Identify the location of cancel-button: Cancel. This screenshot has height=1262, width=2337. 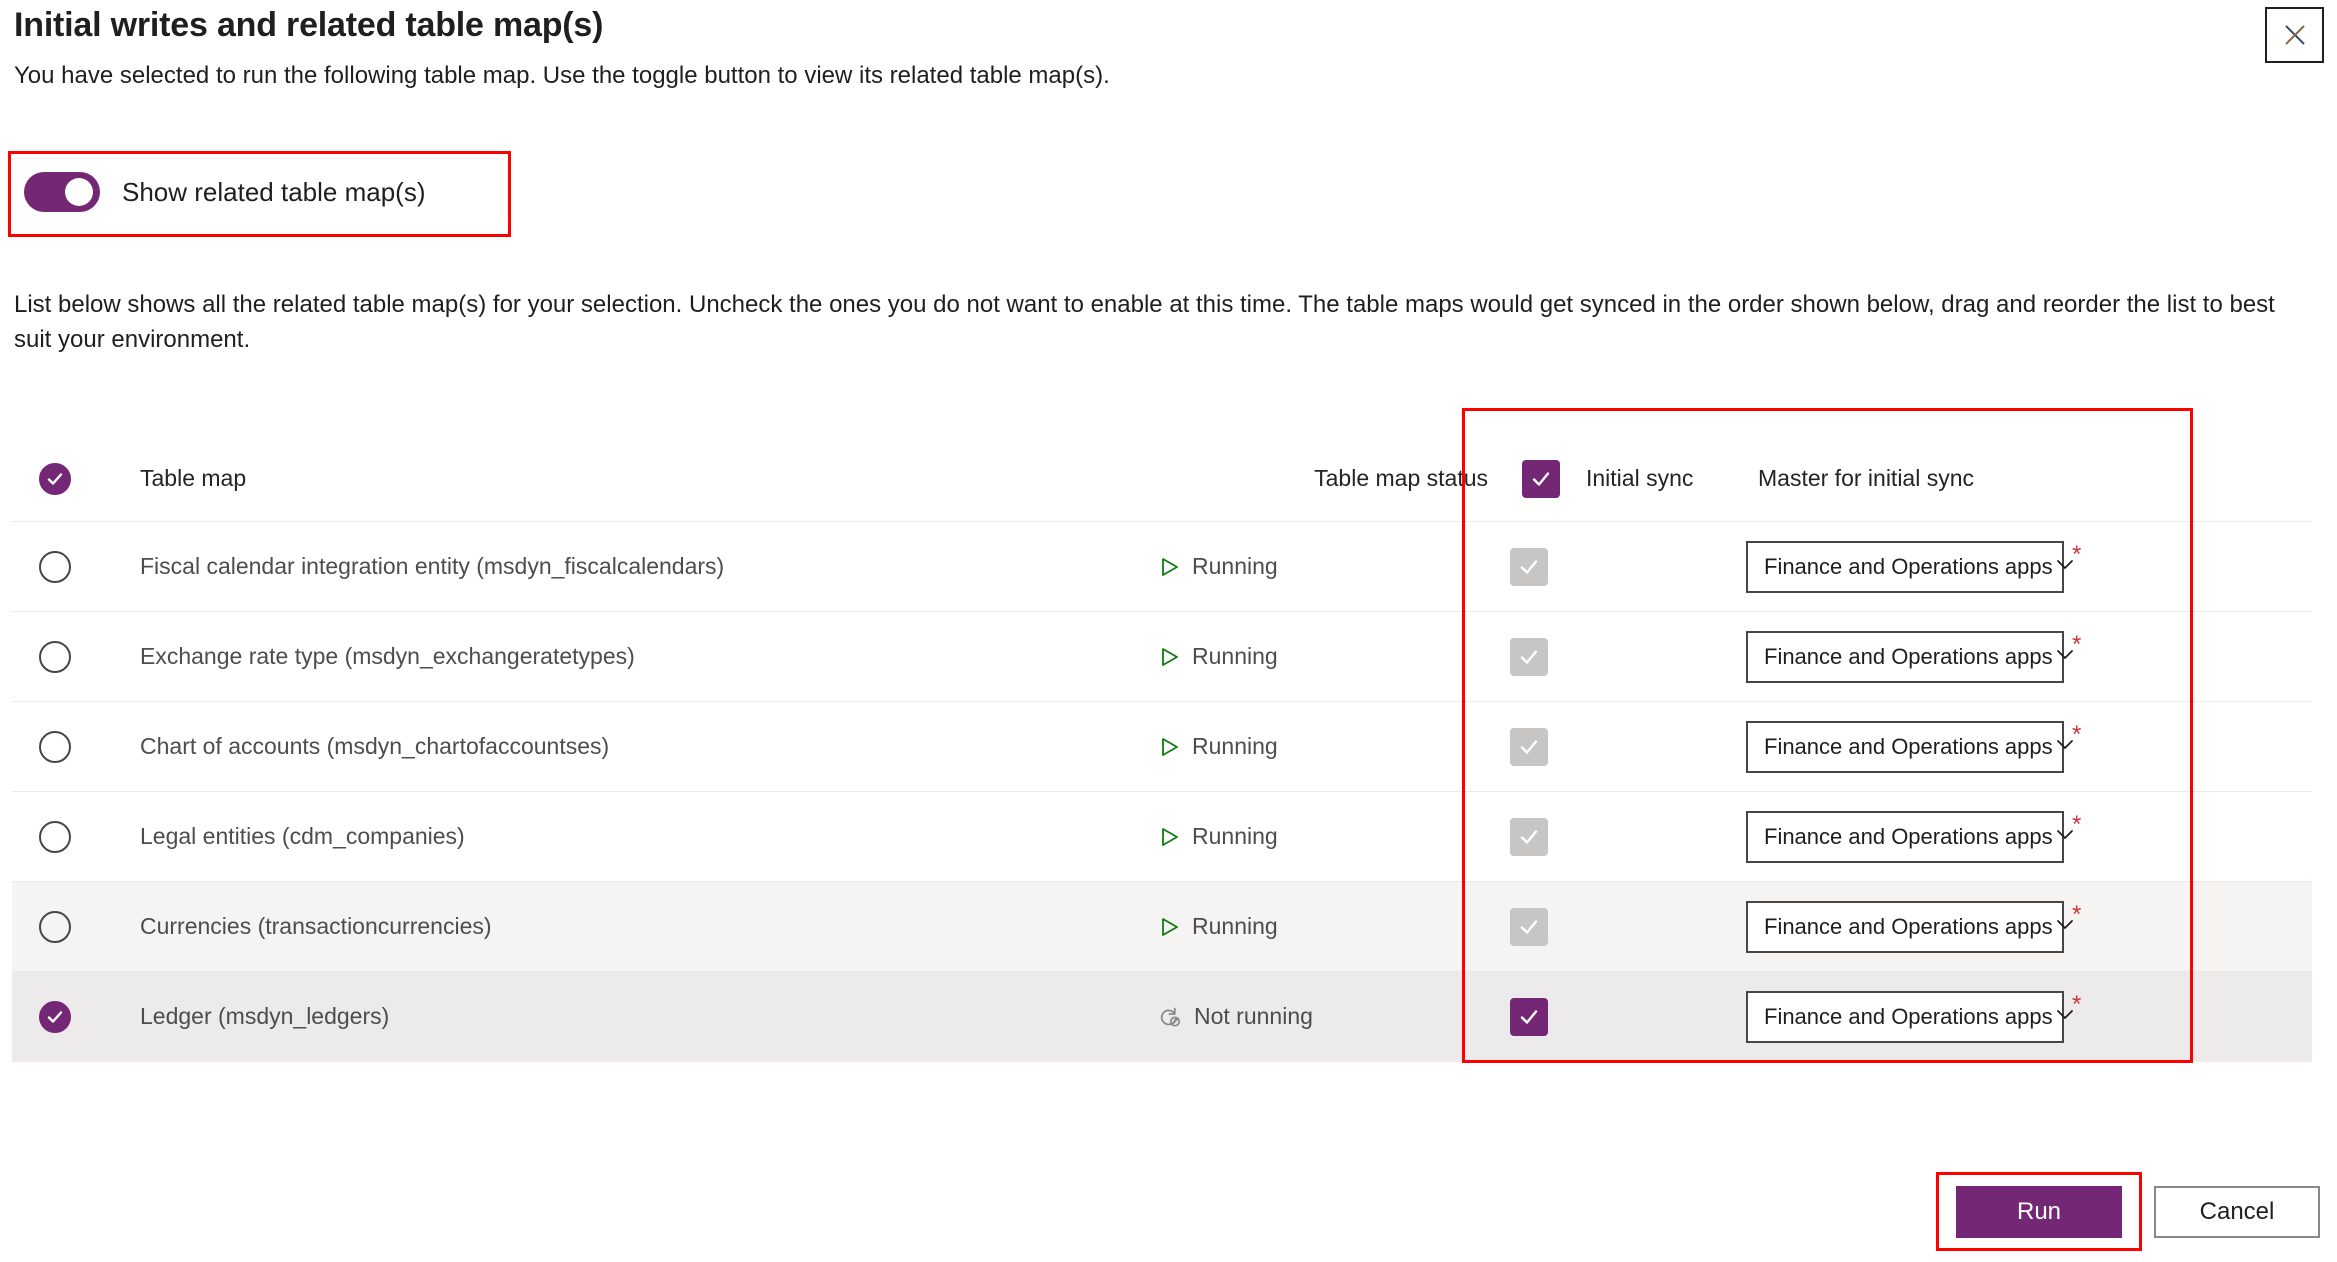
(2237, 1212).